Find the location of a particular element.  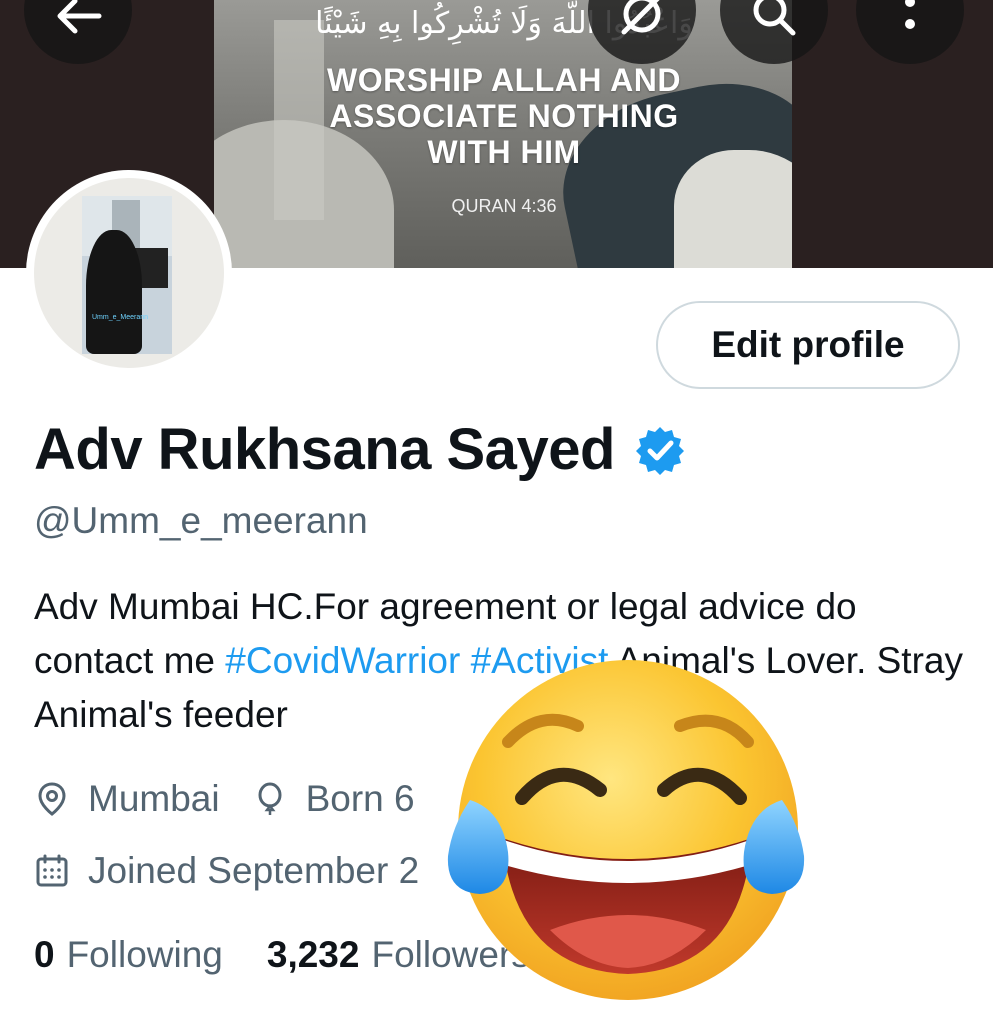

edit-profile-button: Edit profile is located at coordinates (808, 345).